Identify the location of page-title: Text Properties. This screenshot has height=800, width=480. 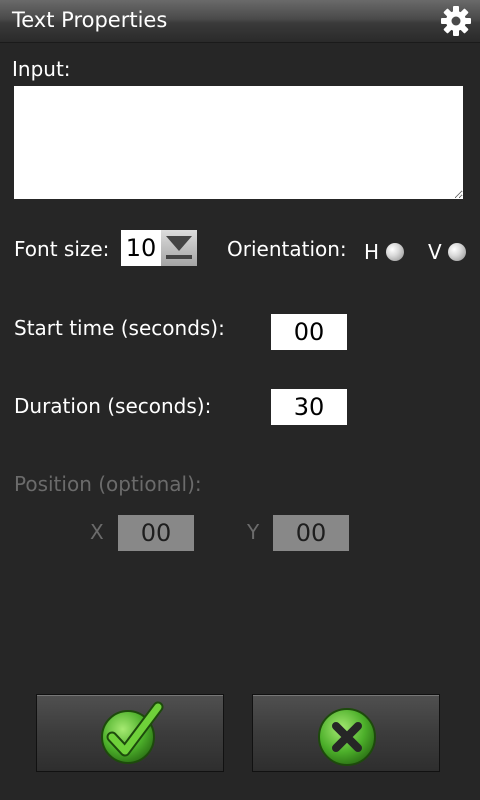
(90, 20).